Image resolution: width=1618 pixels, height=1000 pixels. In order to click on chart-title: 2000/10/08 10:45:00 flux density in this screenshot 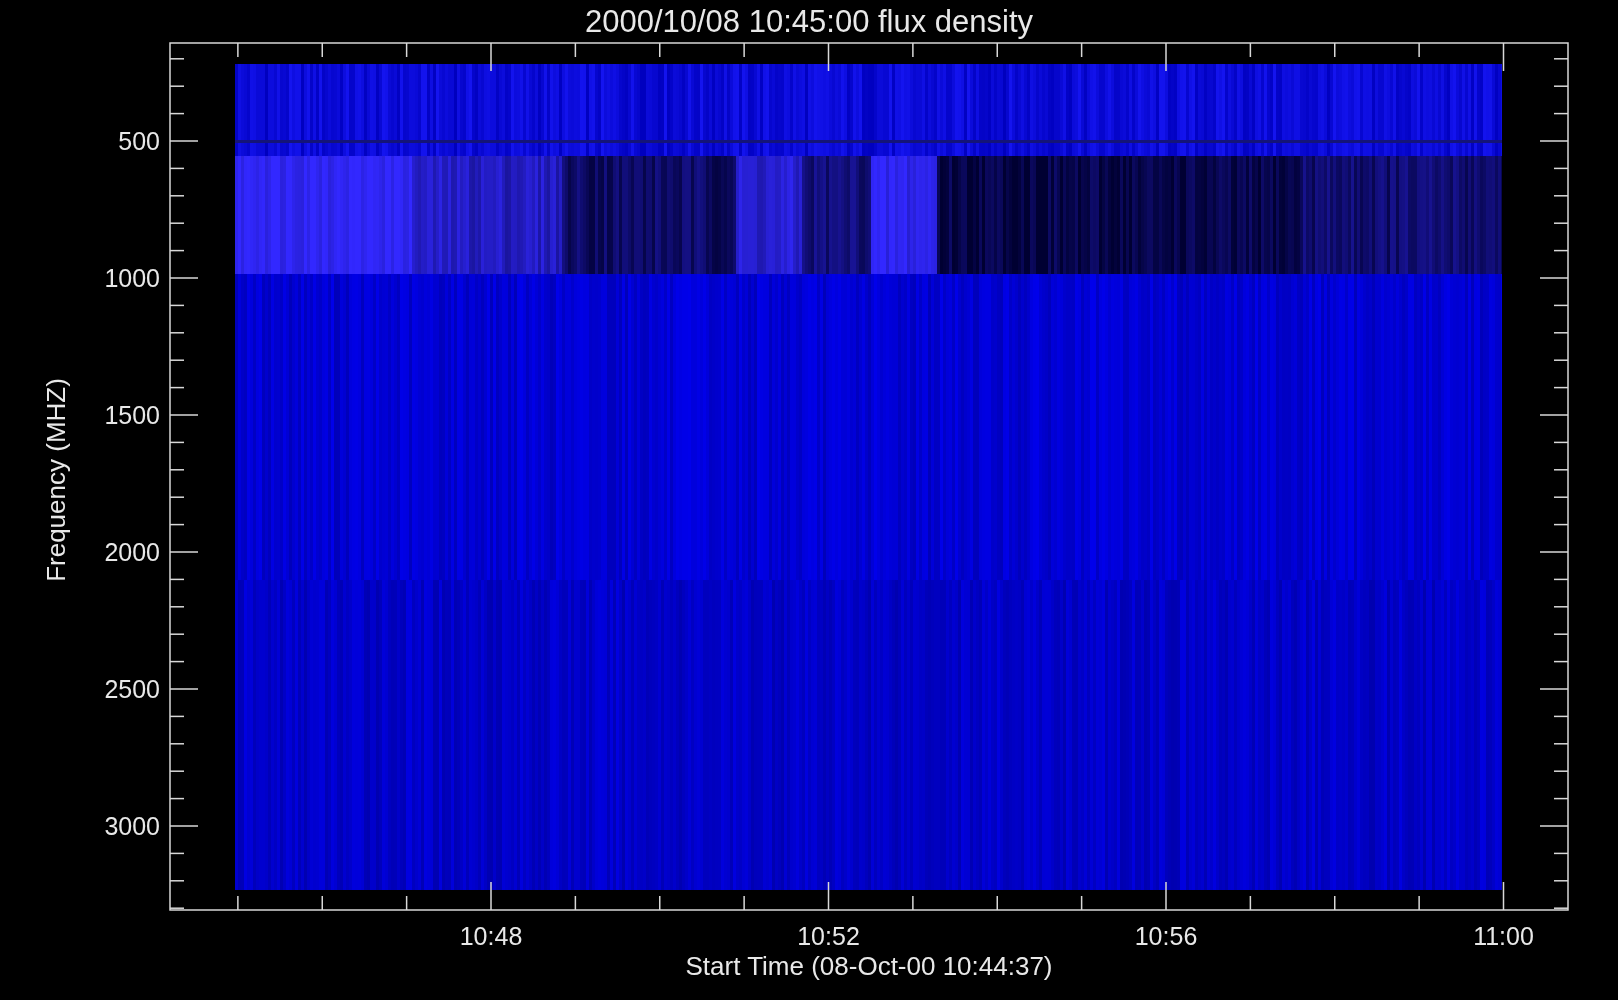, I will do `click(809, 21)`.